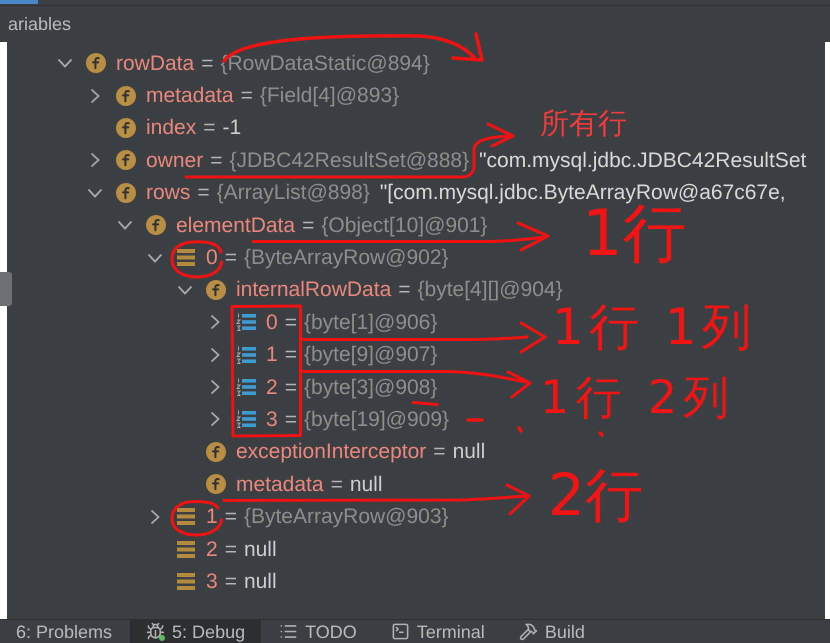 The width and height of the screenshot is (830, 643). What do you see at coordinates (156, 631) in the screenshot?
I see `bug-icon` at bounding box center [156, 631].